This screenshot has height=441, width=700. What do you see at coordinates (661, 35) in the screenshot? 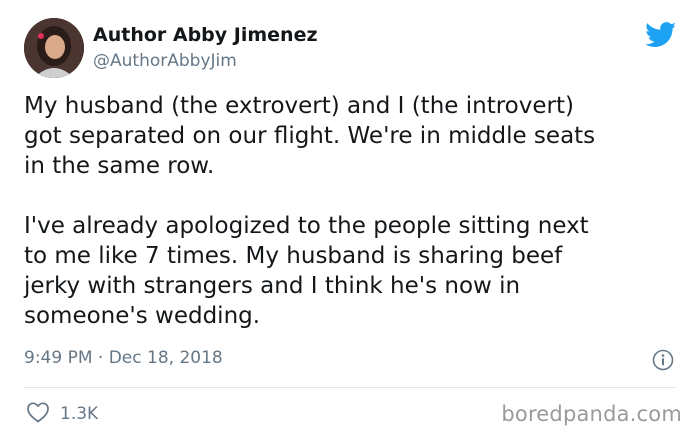
I see `twitter-bird-icon` at bounding box center [661, 35].